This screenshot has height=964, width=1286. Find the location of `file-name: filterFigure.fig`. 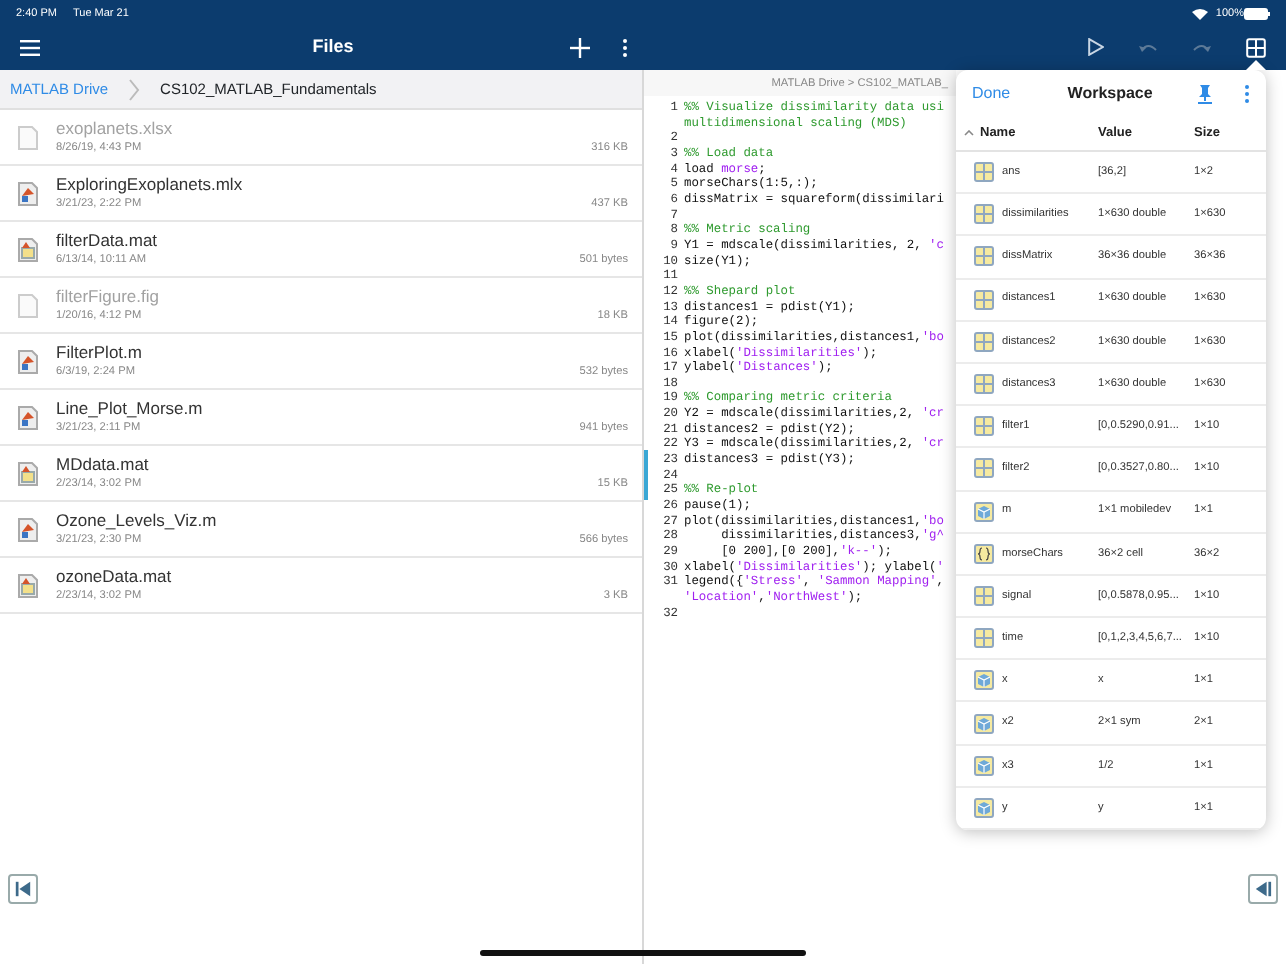

file-name: filterFigure.fig is located at coordinates (108, 296).